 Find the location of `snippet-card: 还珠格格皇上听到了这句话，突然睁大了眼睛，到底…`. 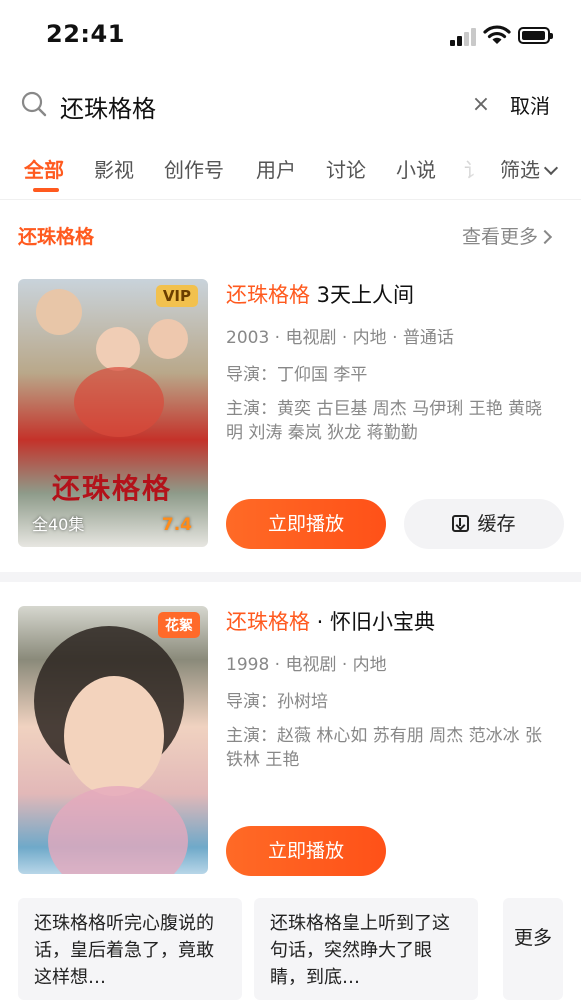

snippet-card: 还珠格格皇上听到了这句话，突然睁大了眼睛，到底… is located at coordinates (366, 949).